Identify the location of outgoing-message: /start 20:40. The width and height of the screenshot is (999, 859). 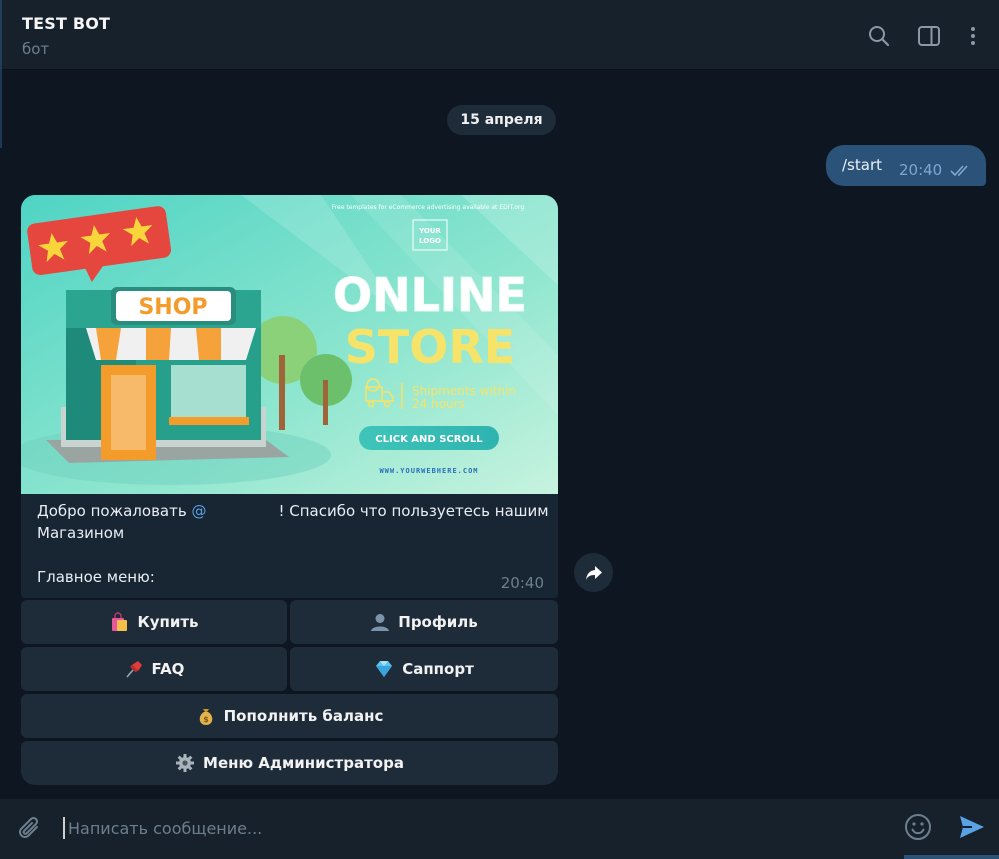
(906, 165).